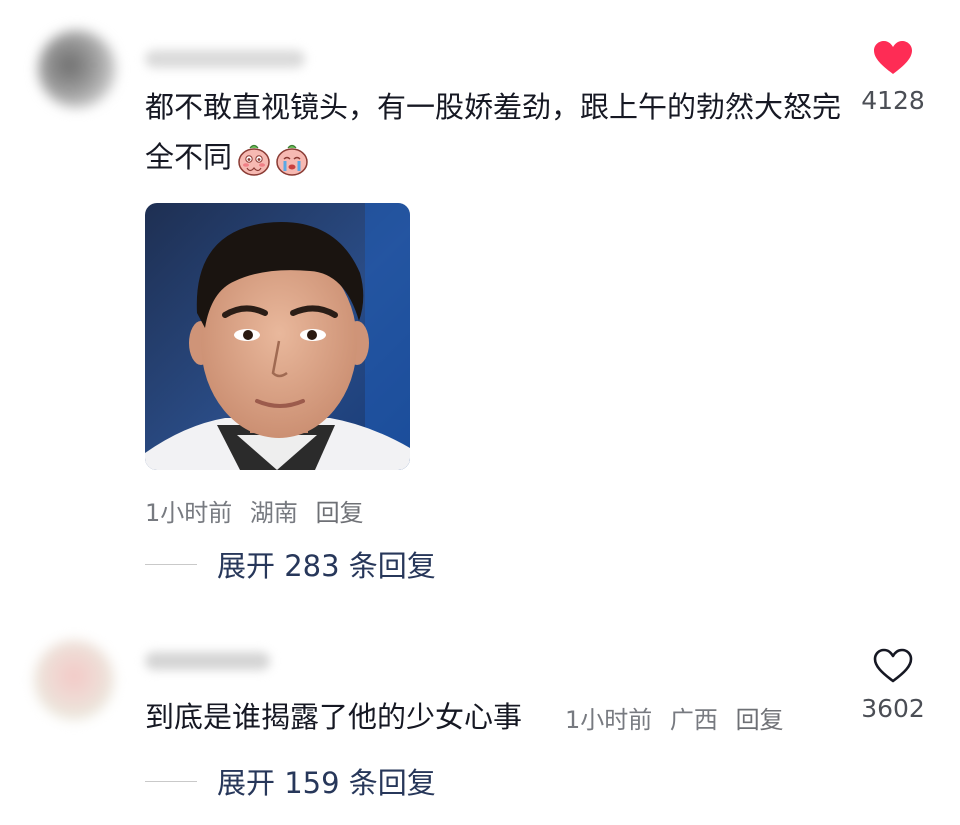  I want to click on expand-replies-button: 展开 159 条回复, so click(290, 781).